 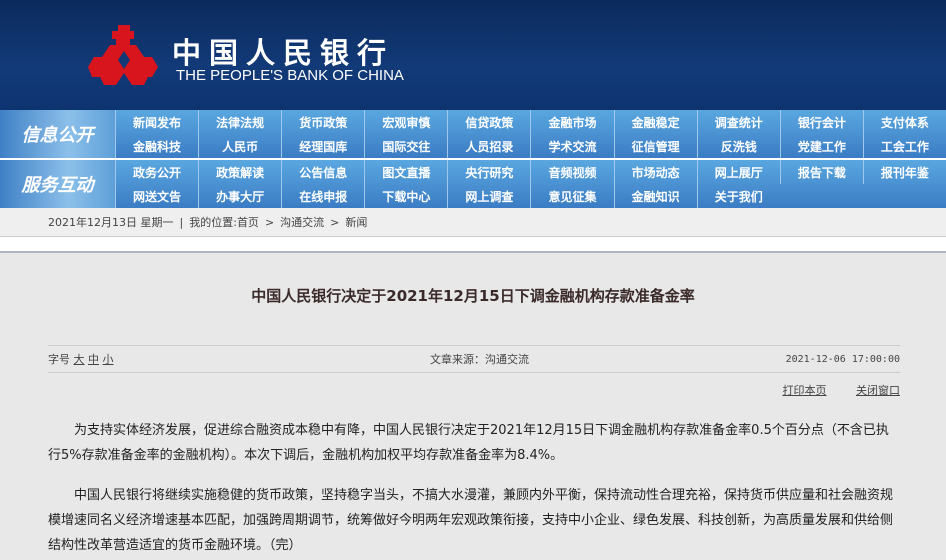 What do you see at coordinates (322, 196) in the screenshot?
I see `nav-item: 在线申报` at bounding box center [322, 196].